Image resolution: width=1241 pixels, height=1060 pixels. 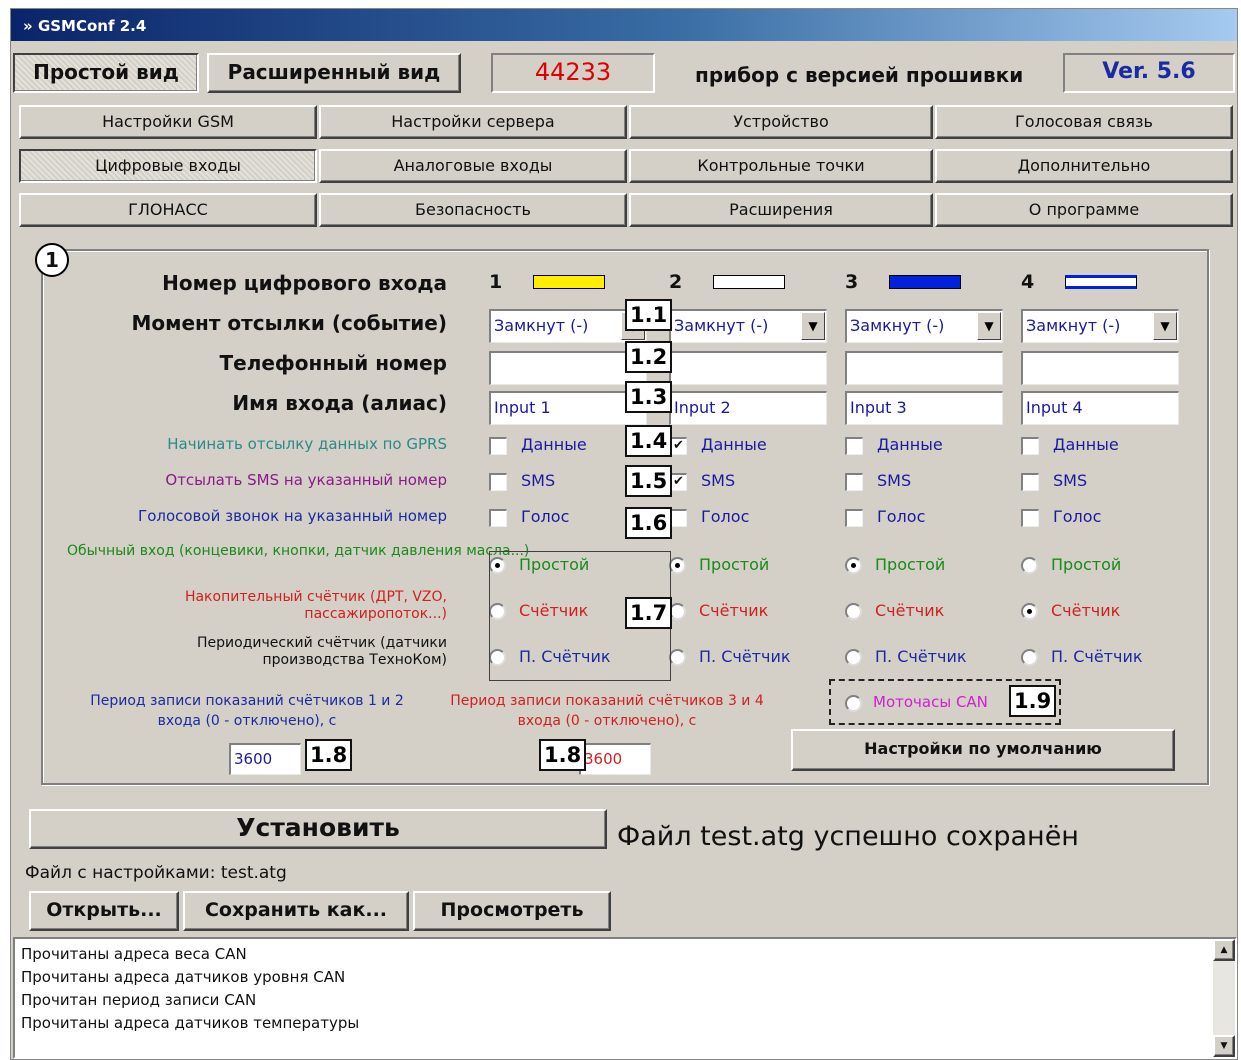 What do you see at coordinates (781, 210) in the screenshot?
I see `tab-11: Расширения` at bounding box center [781, 210].